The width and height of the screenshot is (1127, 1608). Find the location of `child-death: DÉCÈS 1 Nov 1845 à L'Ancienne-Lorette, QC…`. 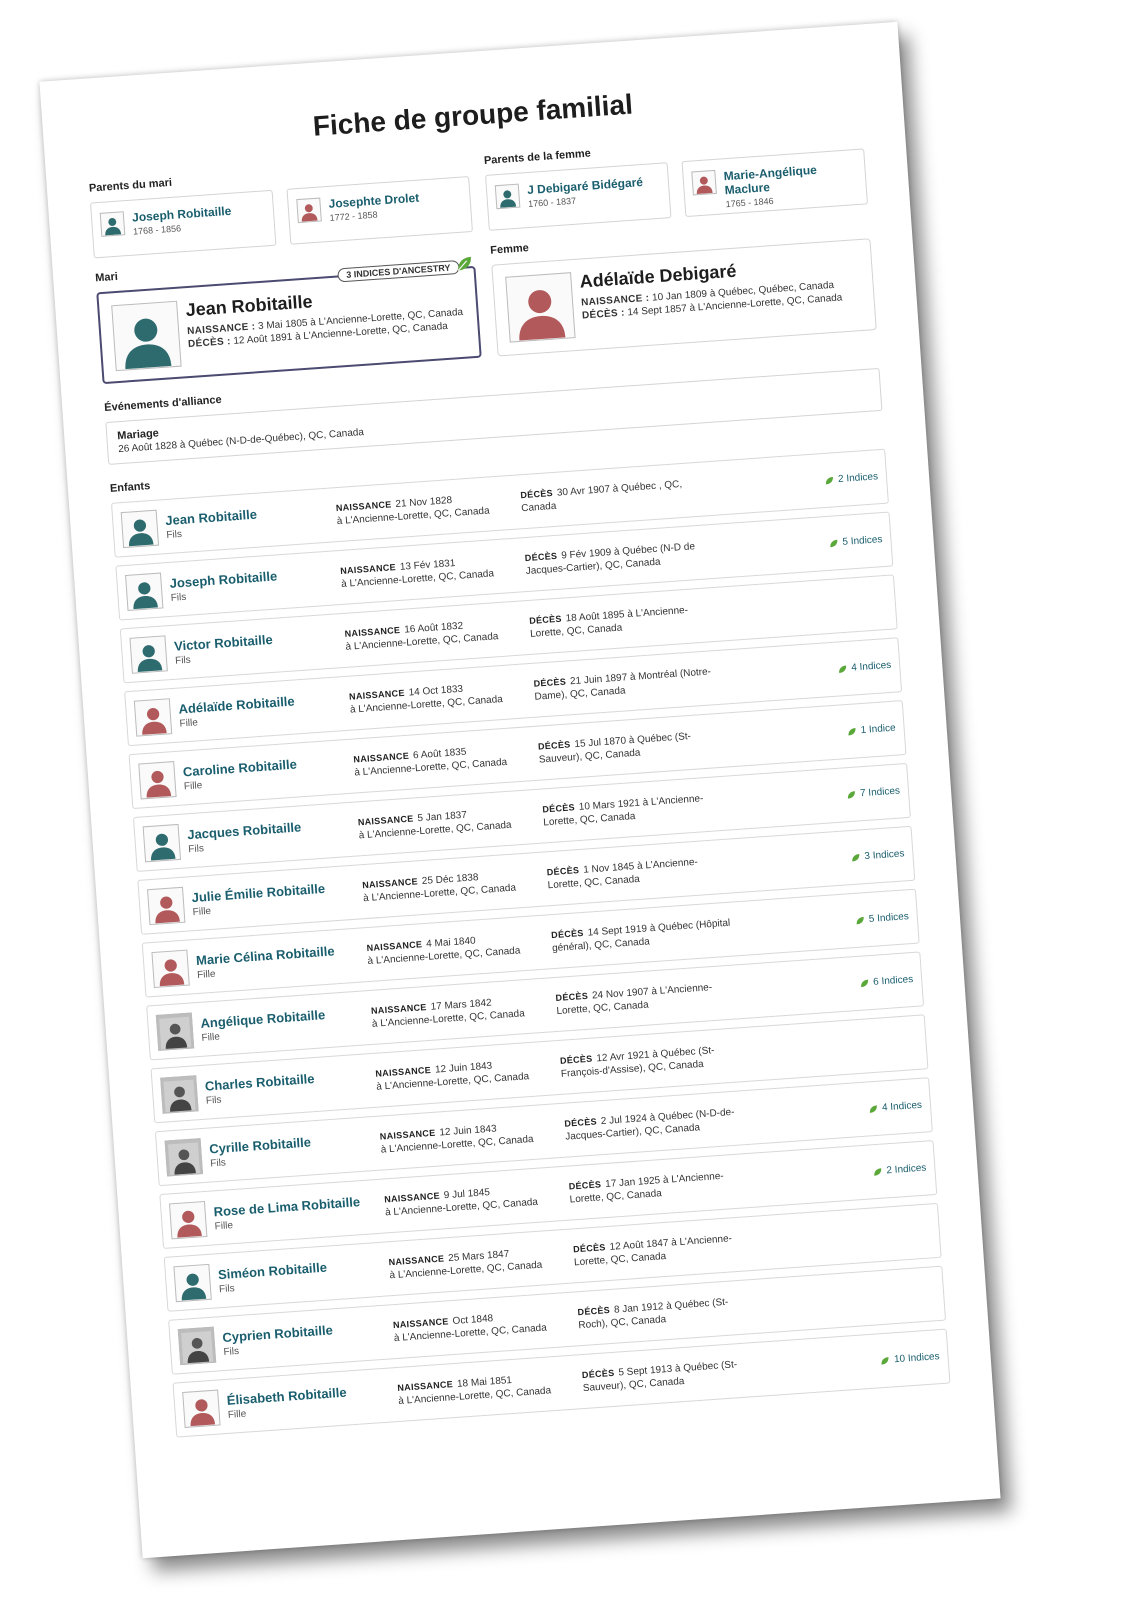

child-death: DÉCÈS 1 Nov 1845 à L'Ancienne-Lorette, QC… is located at coordinates (622, 873).